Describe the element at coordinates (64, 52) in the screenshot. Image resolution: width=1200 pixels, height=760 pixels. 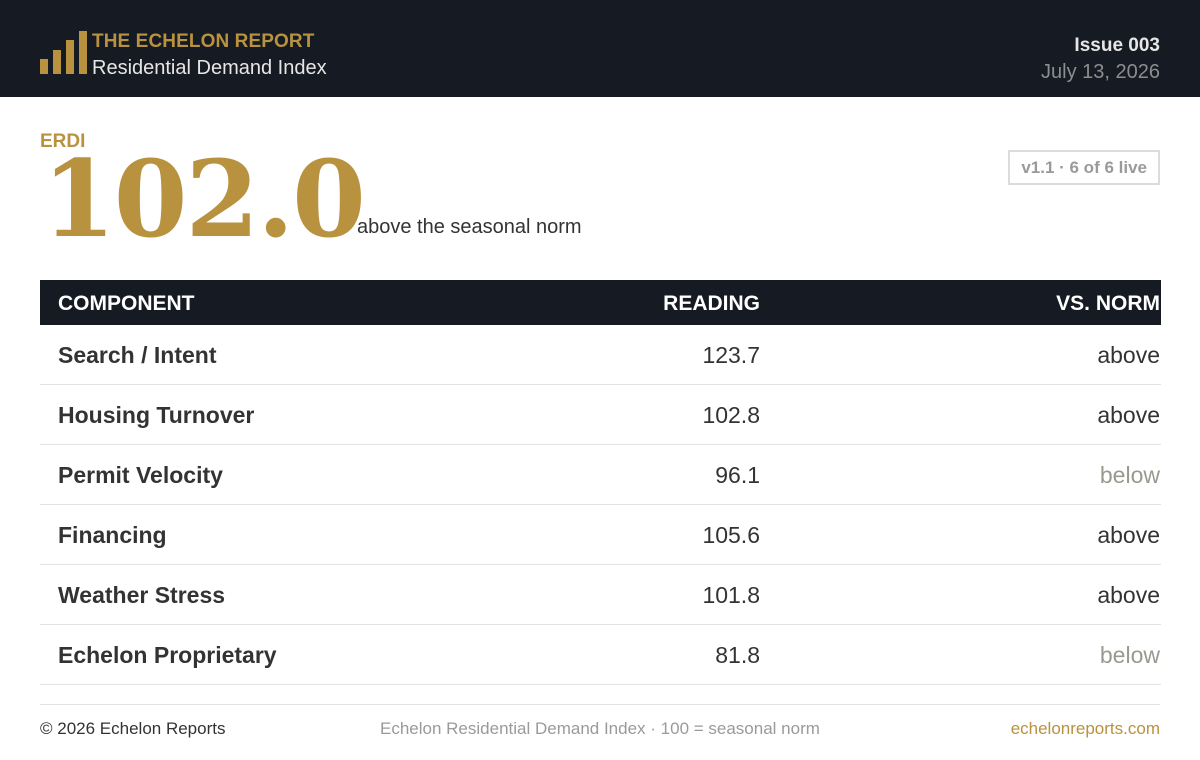
I see `bar-chart-icon` at that location.